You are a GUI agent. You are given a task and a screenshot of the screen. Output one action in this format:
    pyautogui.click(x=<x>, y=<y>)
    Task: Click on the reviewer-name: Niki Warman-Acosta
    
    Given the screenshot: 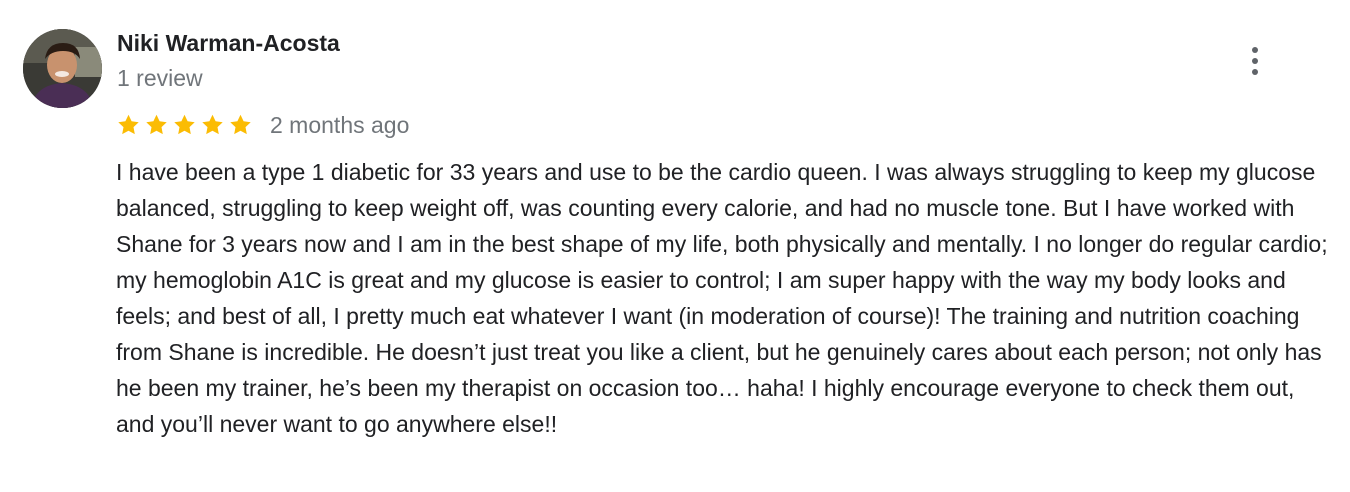 What is the action you would take?
    pyautogui.click(x=228, y=43)
    